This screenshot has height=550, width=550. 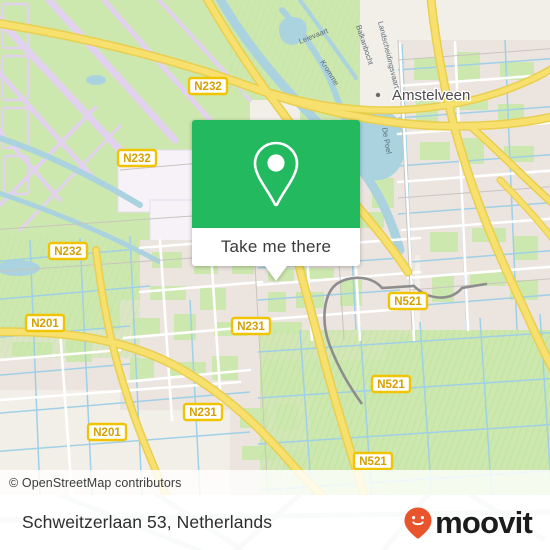 I want to click on map-pin-icon, so click(x=276, y=174).